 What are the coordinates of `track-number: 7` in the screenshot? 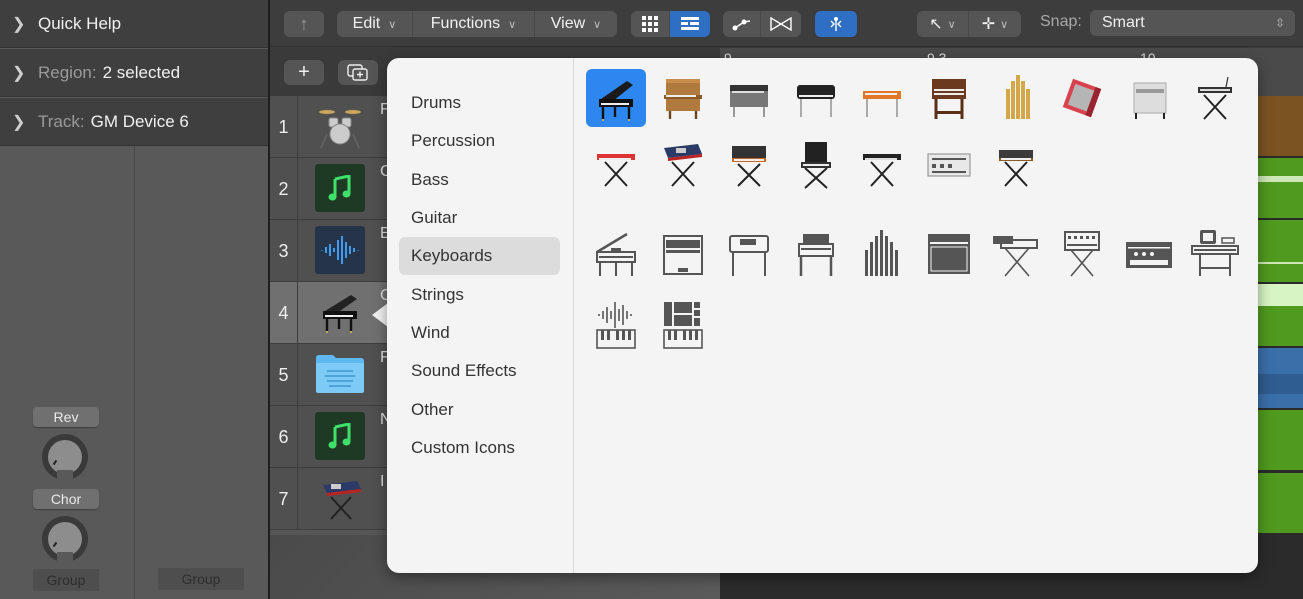 It's located at (284, 499).